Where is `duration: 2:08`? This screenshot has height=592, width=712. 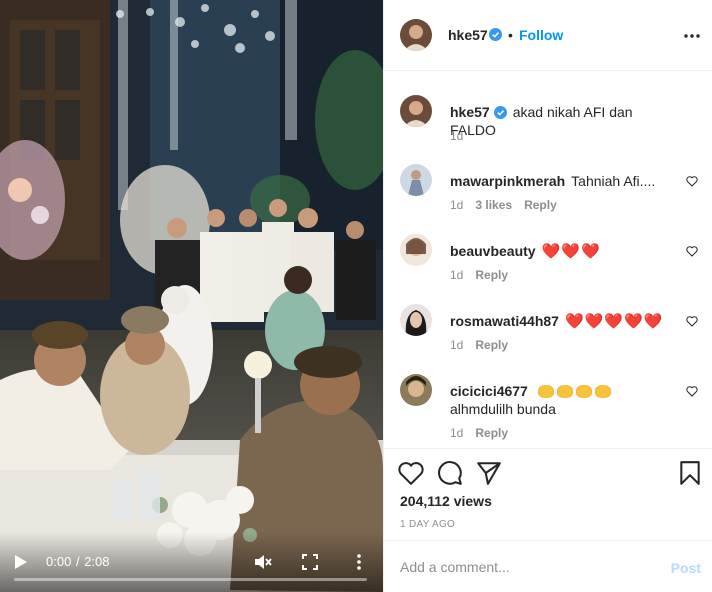 duration: 2:08 is located at coordinates (97, 561).